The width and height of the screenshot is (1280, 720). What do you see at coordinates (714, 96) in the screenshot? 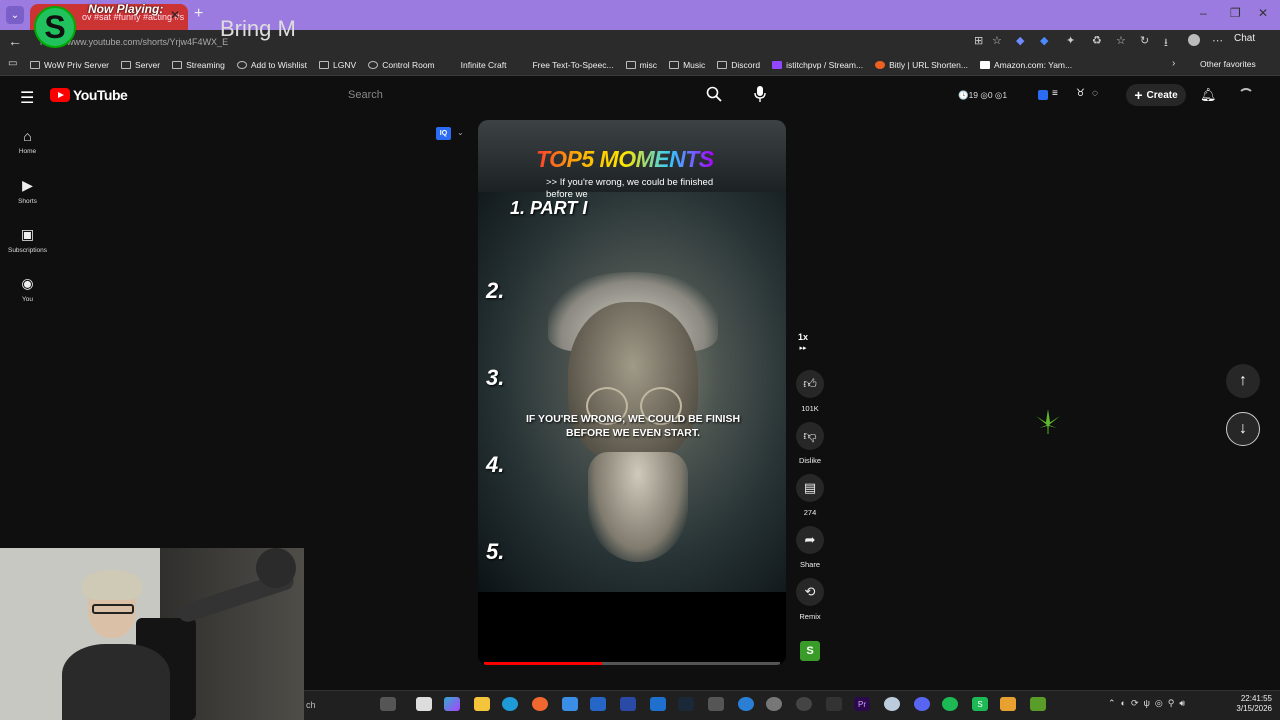
I see `search-icon` at bounding box center [714, 96].